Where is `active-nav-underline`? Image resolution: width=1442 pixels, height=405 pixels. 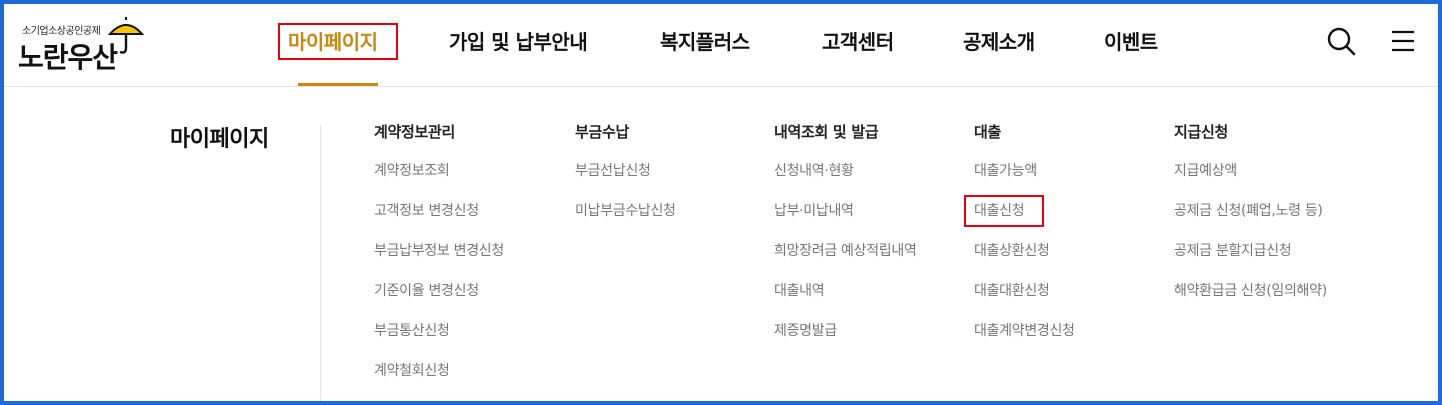 active-nav-underline is located at coordinates (338, 84).